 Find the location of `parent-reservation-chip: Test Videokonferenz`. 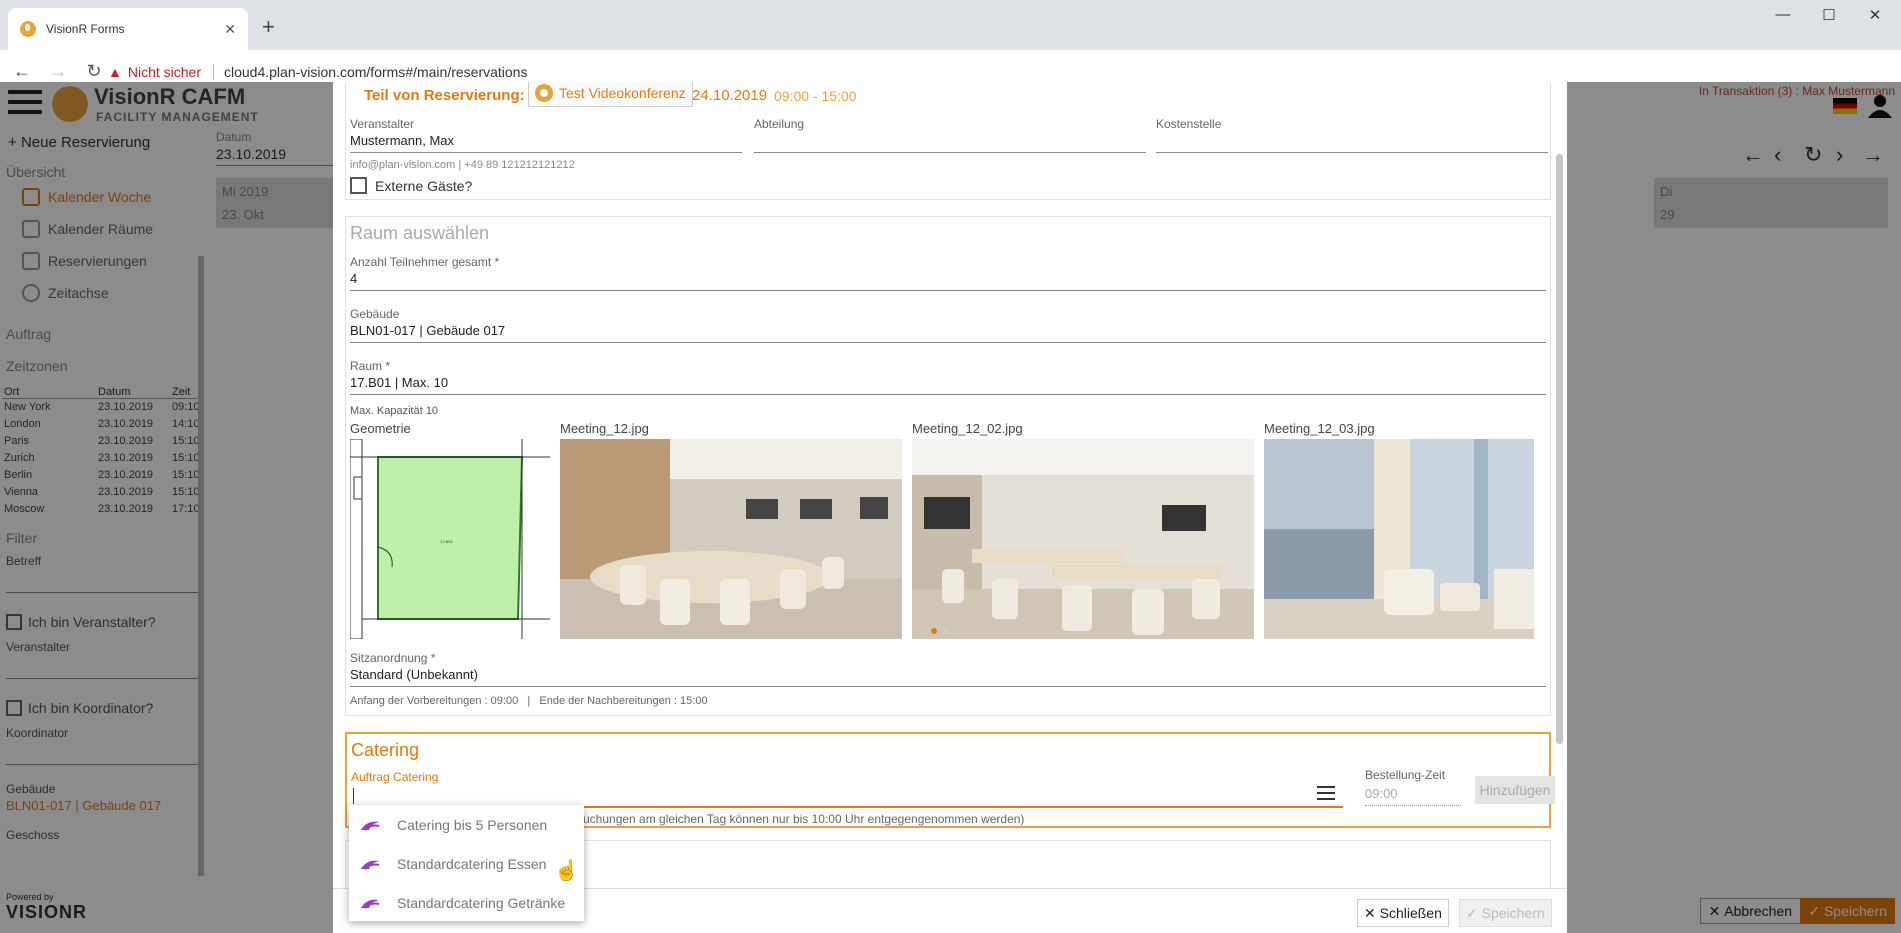

parent-reservation-chip: Test Videokonferenz is located at coordinates (610, 94).